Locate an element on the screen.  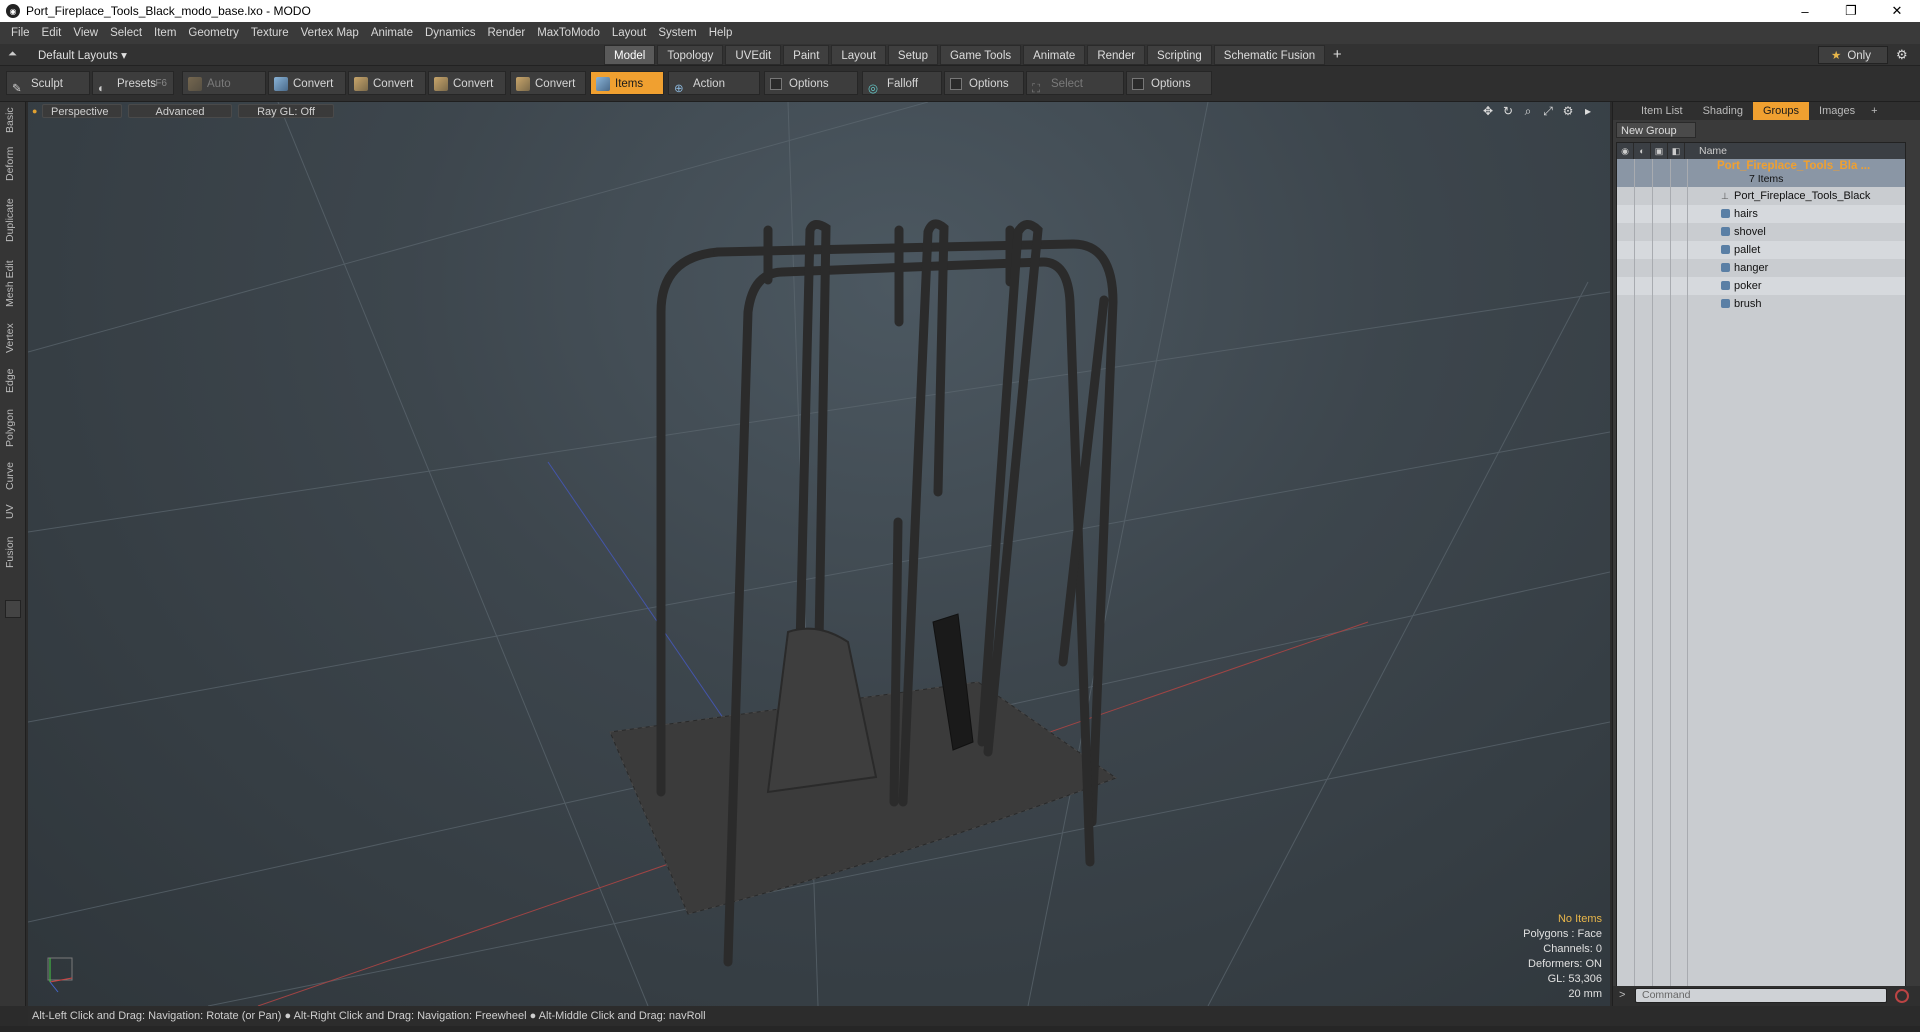
vtab-duplicate: Duplicate is located at coordinates (13, 220).